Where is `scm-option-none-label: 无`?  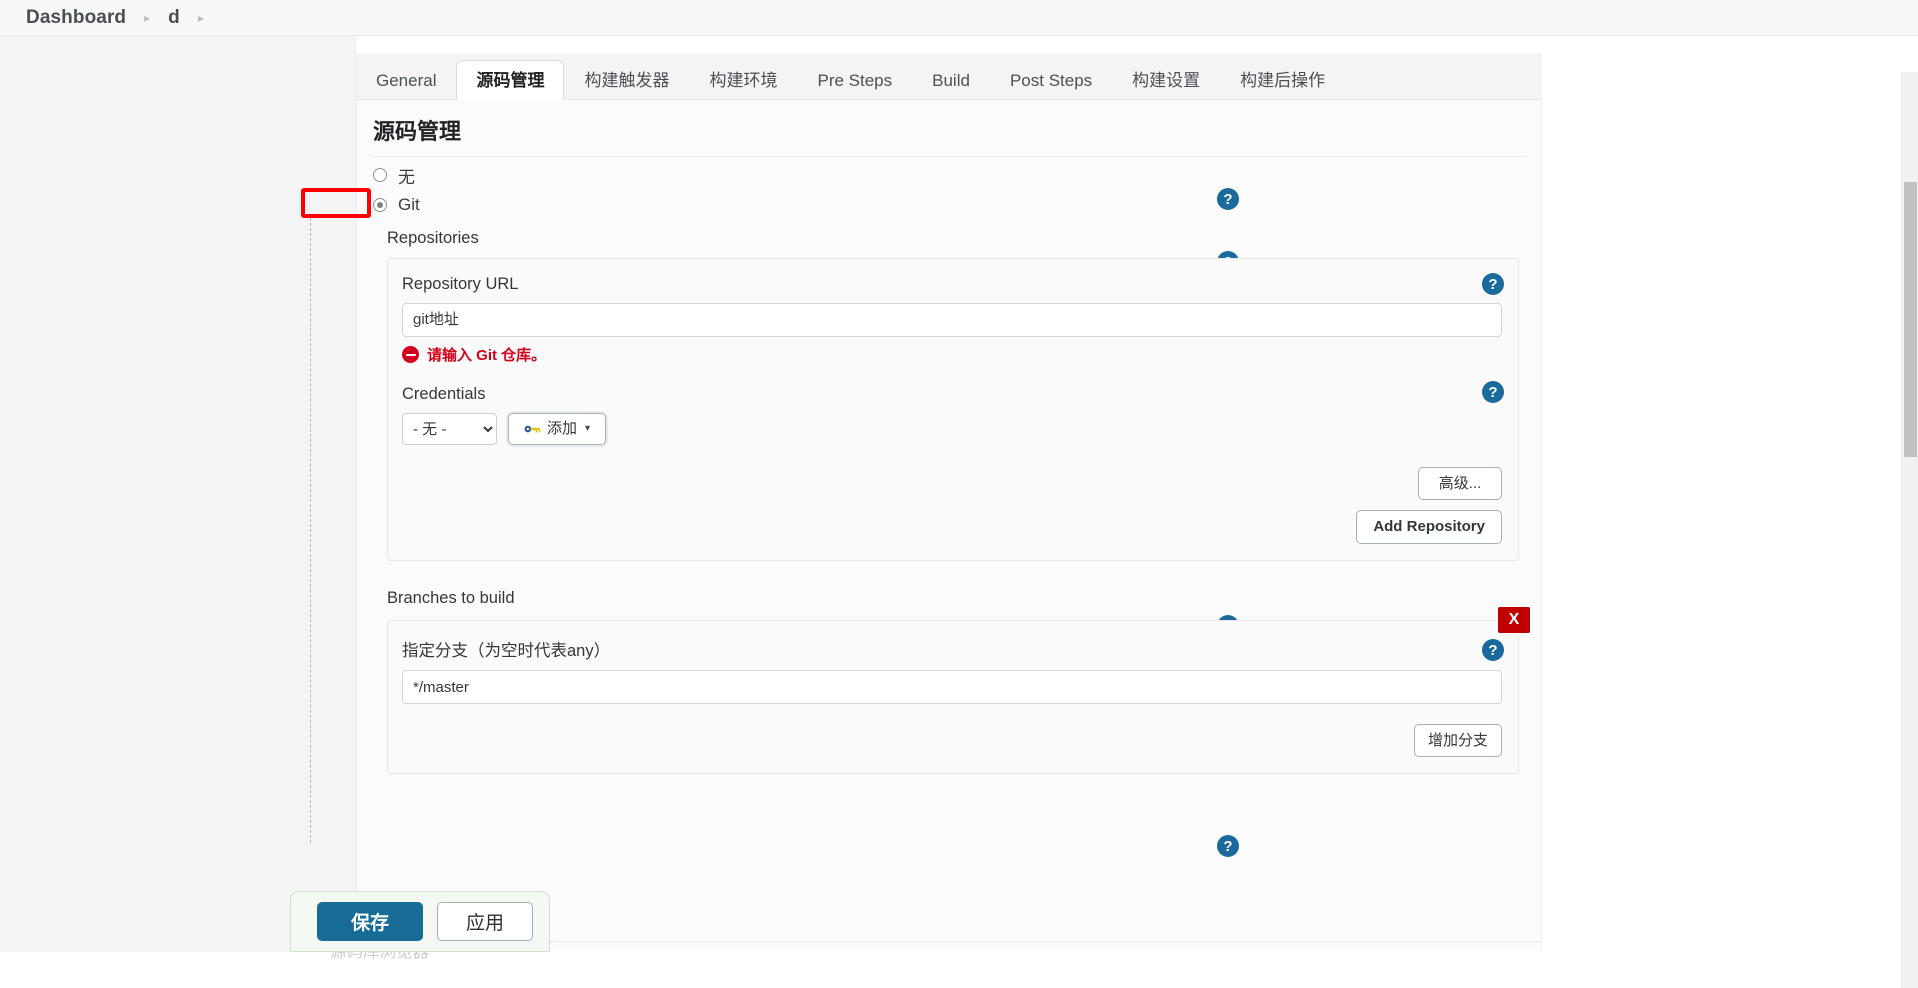 scm-option-none-label: 无 is located at coordinates (406, 177).